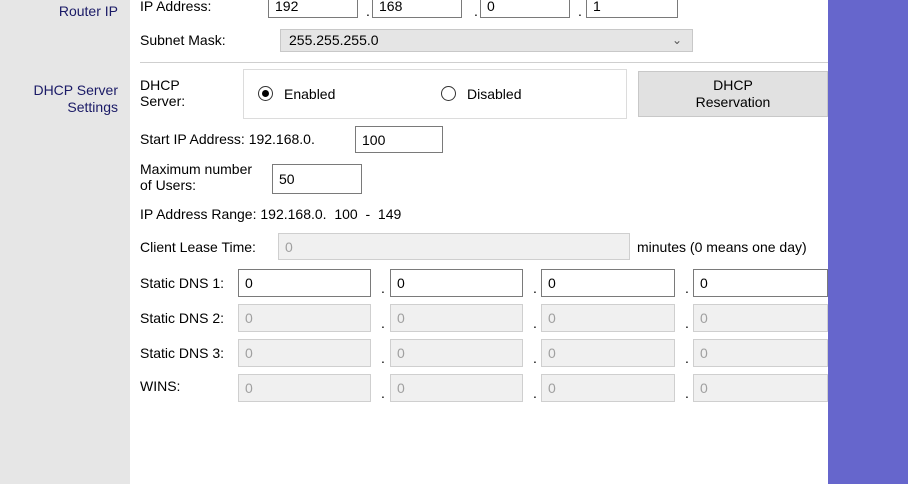 The height and width of the screenshot is (484, 908). I want to click on dns1-octet-2-field, so click(456, 283).